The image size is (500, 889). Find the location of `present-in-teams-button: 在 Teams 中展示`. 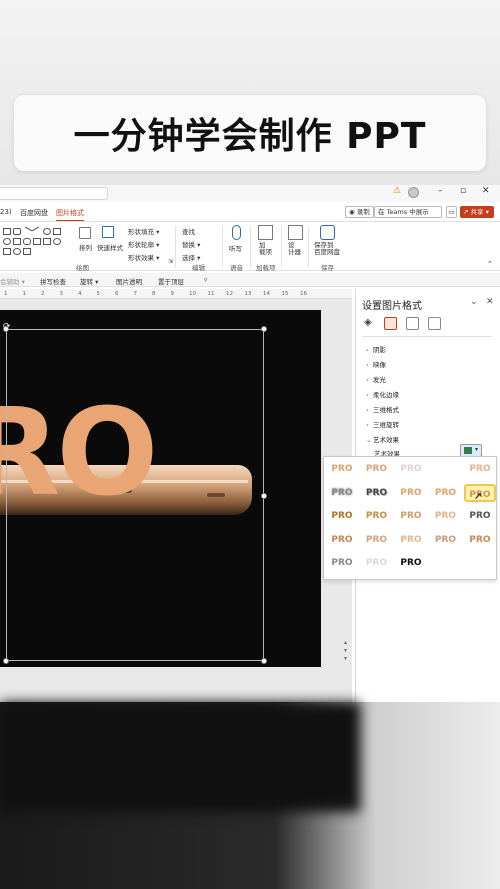

present-in-teams-button: 在 Teams 中展示 is located at coordinates (408, 212).